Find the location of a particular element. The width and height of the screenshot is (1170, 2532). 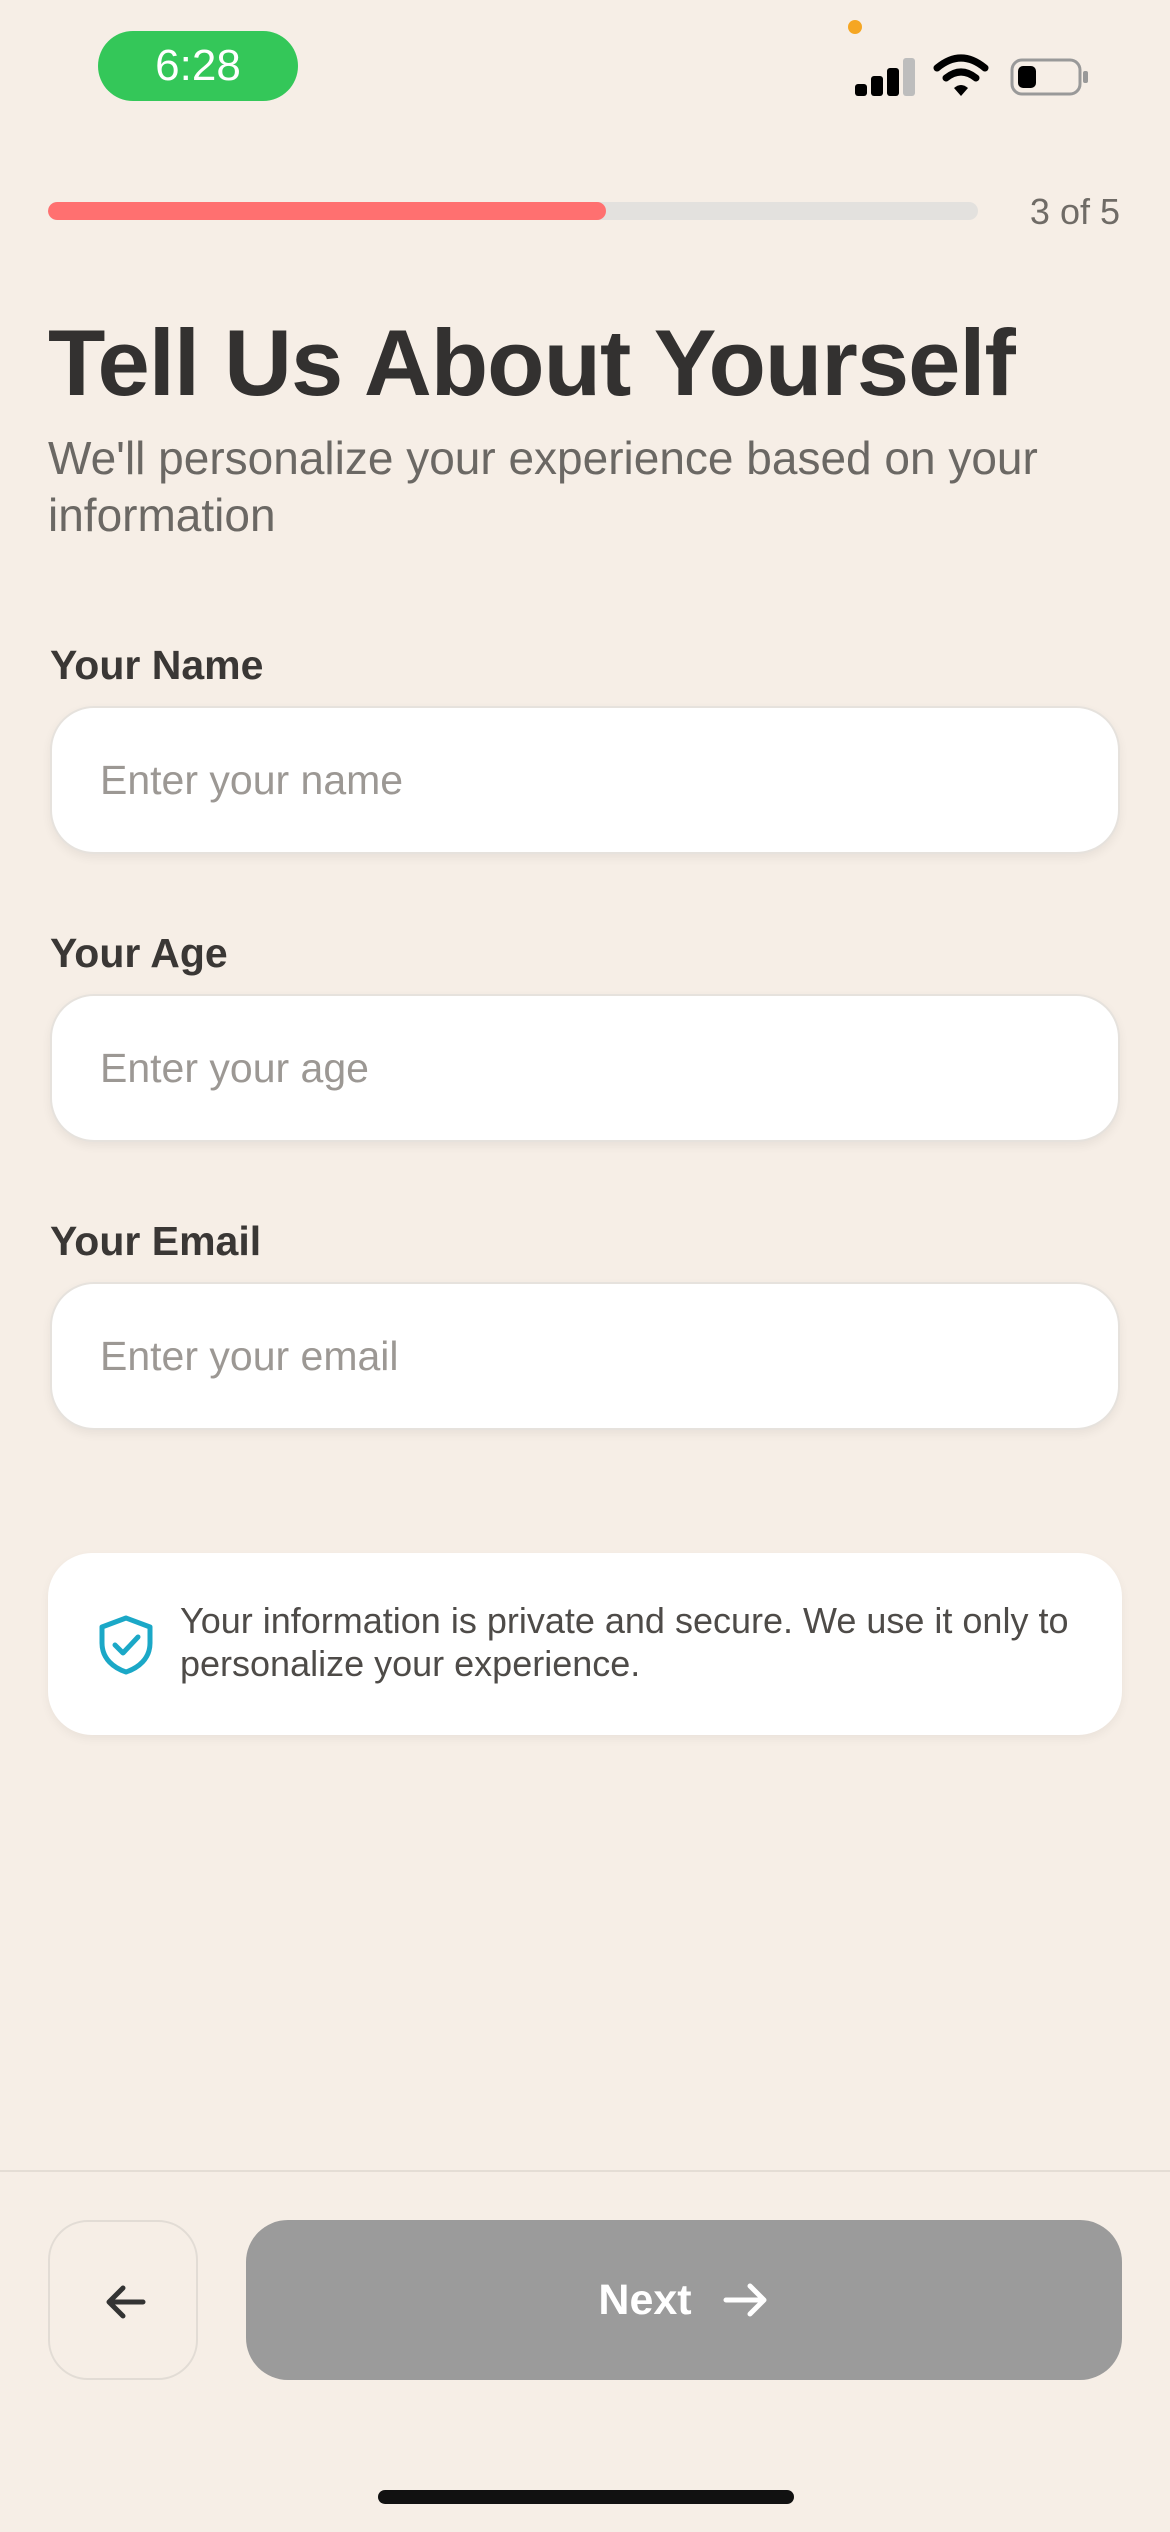

arrow-right-icon is located at coordinates (745, 2300).